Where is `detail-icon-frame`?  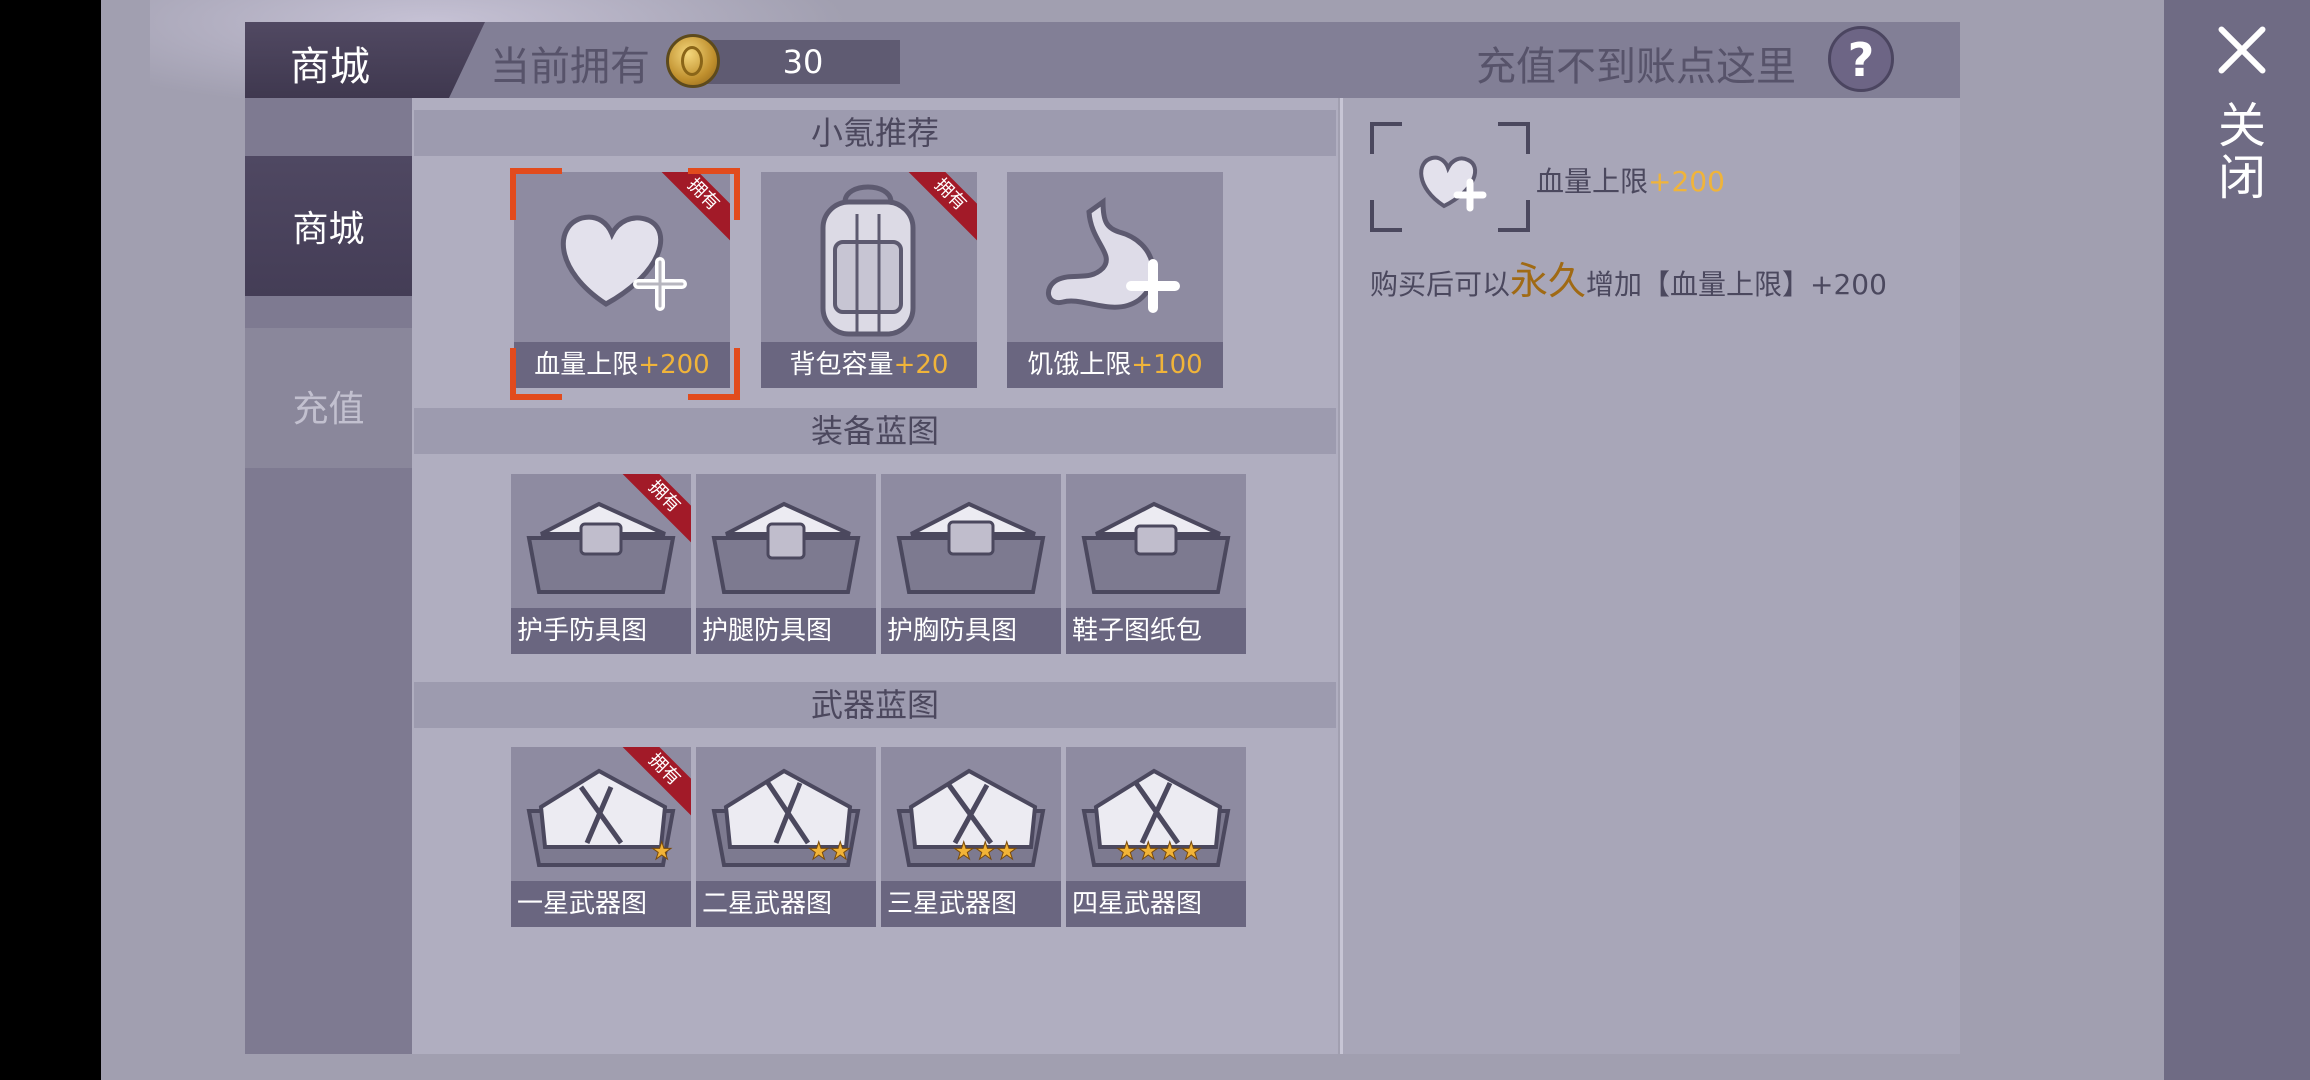 detail-icon-frame is located at coordinates (1450, 177).